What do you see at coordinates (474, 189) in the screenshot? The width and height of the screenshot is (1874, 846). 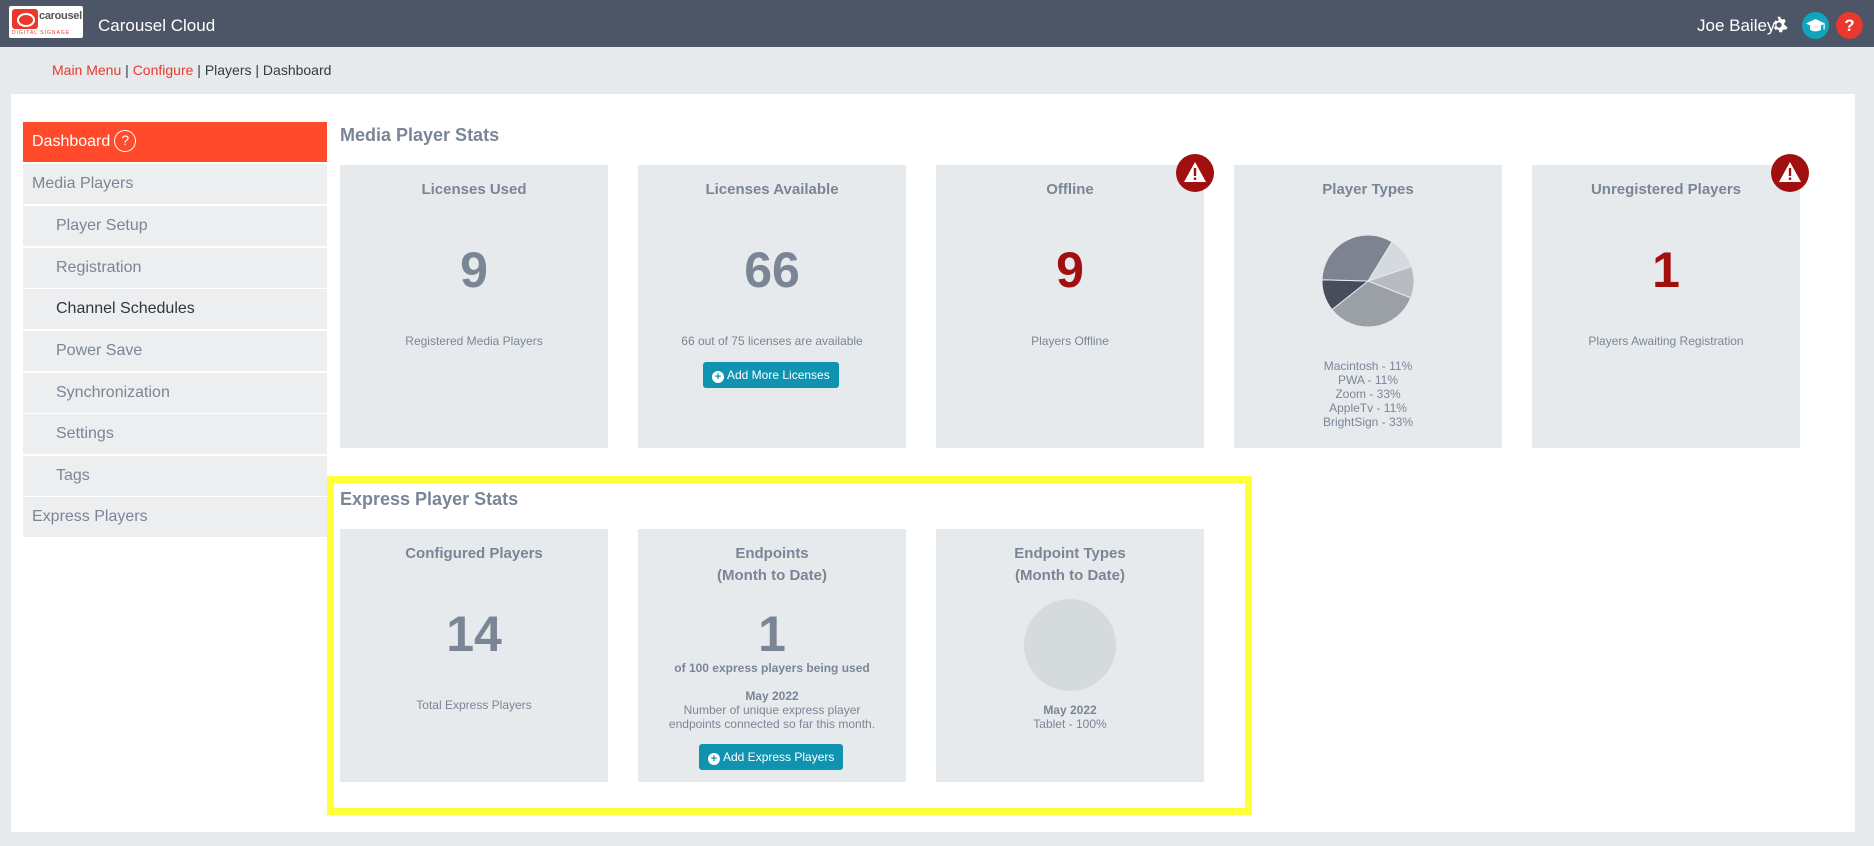 I see `card-title: Licenses Used` at bounding box center [474, 189].